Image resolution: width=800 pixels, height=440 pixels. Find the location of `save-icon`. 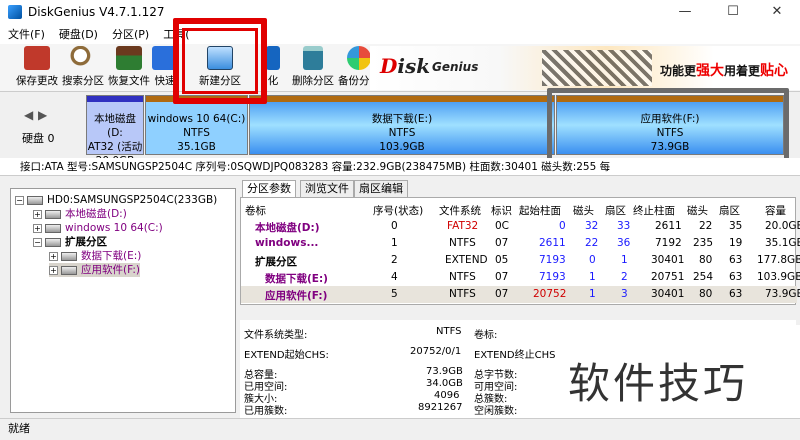

save-icon is located at coordinates (37, 58).